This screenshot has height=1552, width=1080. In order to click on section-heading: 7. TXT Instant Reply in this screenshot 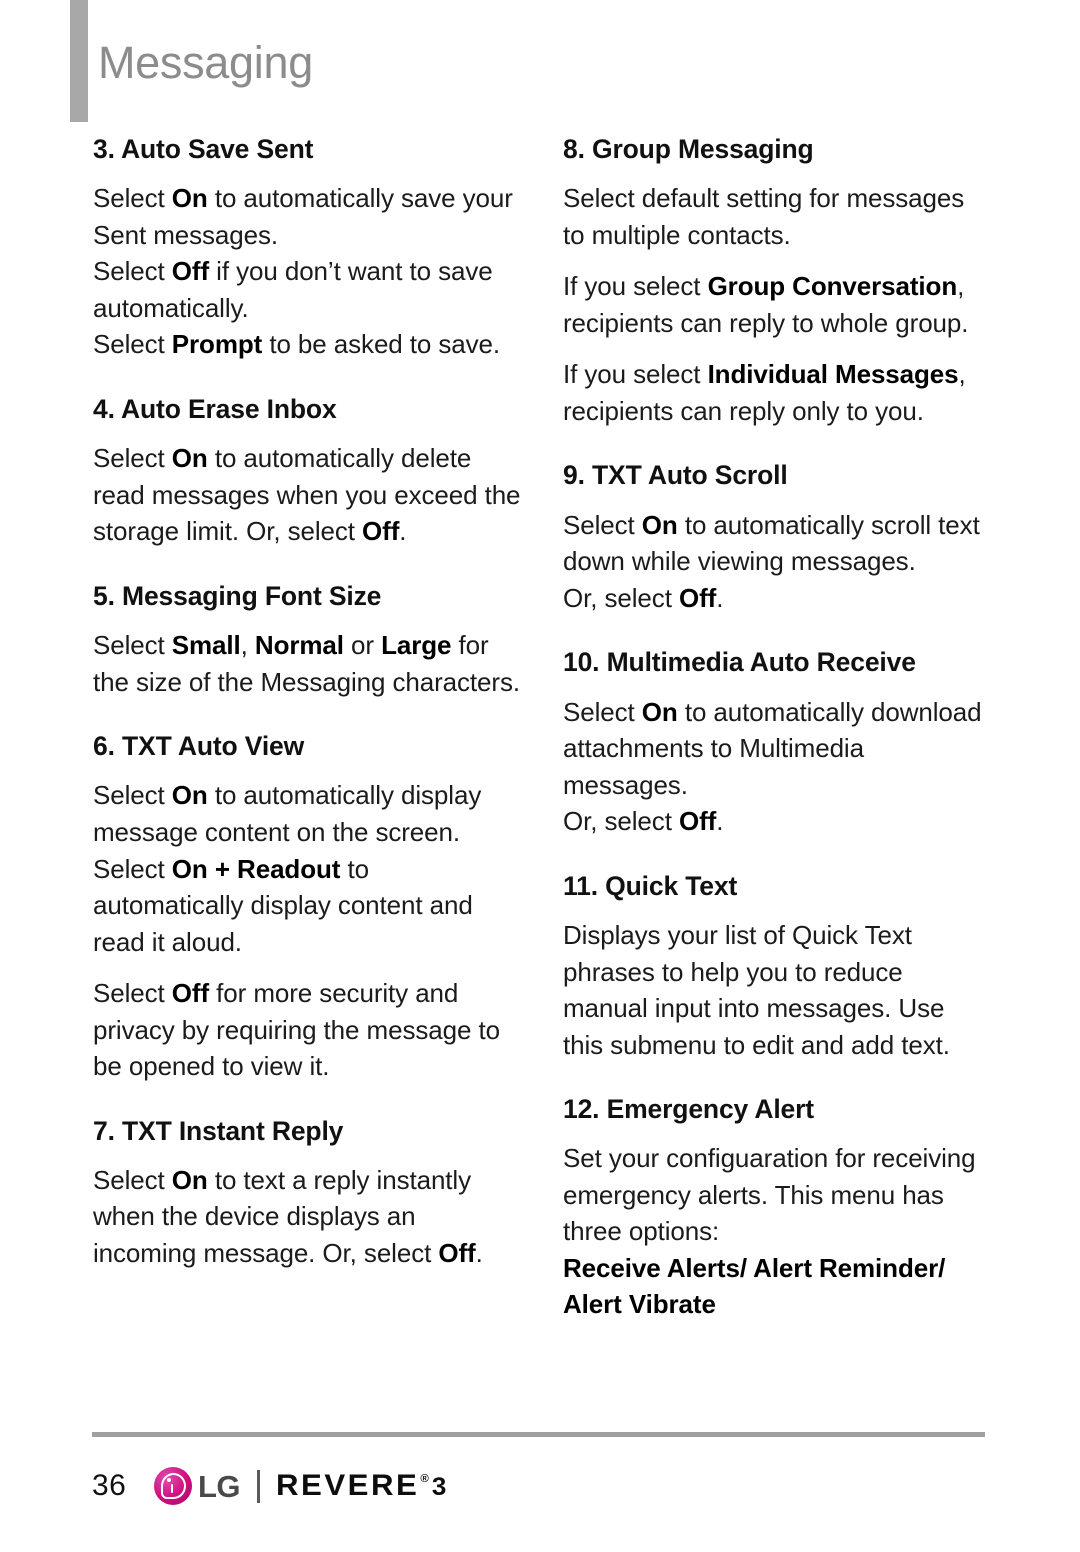, I will do `click(218, 1130)`.